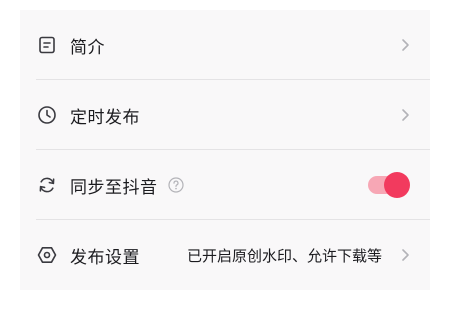  Describe the element at coordinates (397, 185) in the screenshot. I see `toggle-knob` at that location.